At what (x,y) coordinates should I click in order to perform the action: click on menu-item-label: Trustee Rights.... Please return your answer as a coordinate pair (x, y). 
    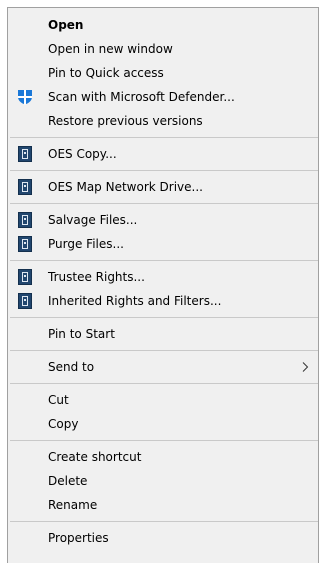
    Looking at the image, I should click on (96, 277).